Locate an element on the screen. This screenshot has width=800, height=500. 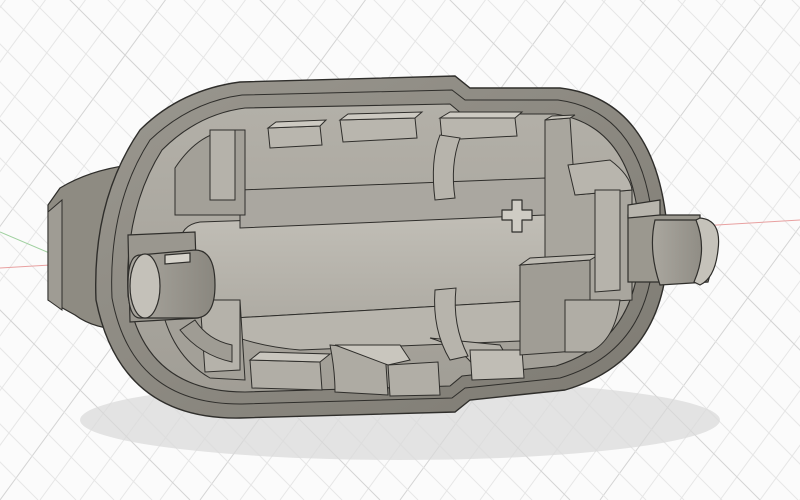
right-contact-pin is located at coordinates (673, 242).